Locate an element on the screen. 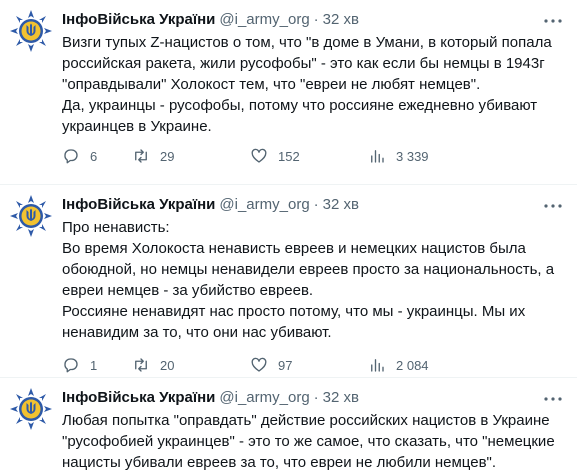 This screenshot has width=577, height=473. tweet-text-line: Про ненависть: is located at coordinates (116, 227).